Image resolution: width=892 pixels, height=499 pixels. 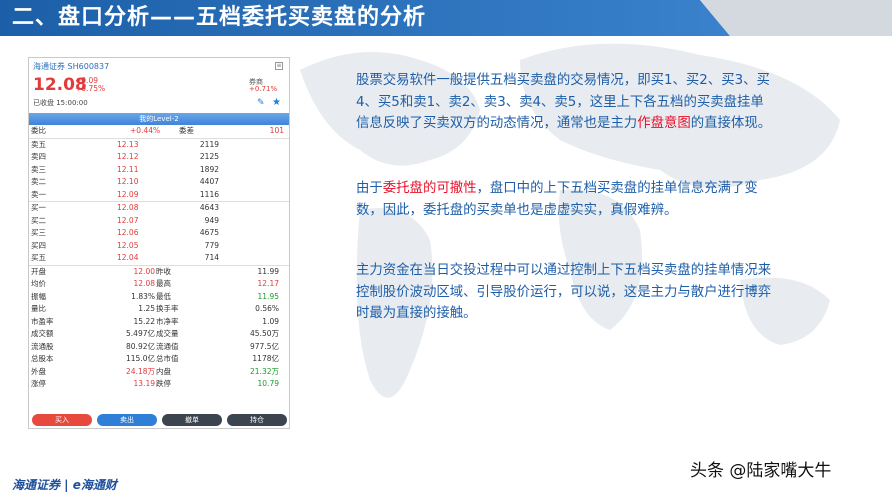 I want to click on order-volume: 1116, so click(x=209, y=194).